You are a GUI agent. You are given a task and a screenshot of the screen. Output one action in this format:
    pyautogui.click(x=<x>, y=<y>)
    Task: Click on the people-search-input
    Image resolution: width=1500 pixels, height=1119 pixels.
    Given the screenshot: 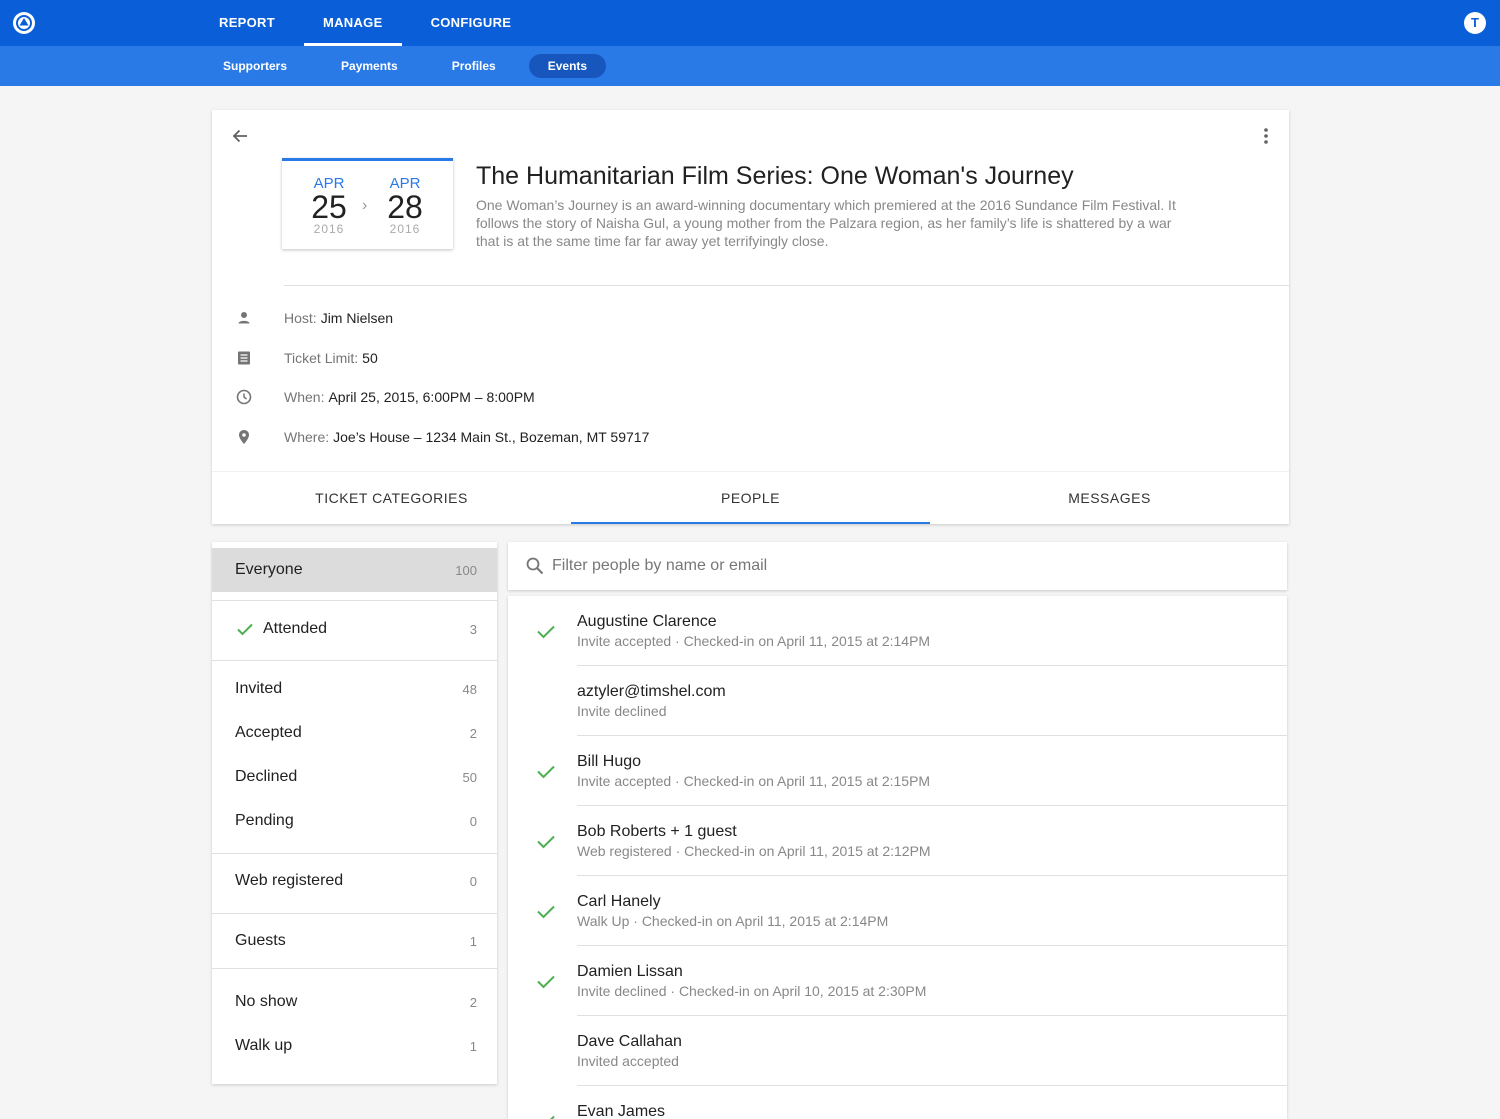 What is the action you would take?
    pyautogui.click(x=902, y=566)
    